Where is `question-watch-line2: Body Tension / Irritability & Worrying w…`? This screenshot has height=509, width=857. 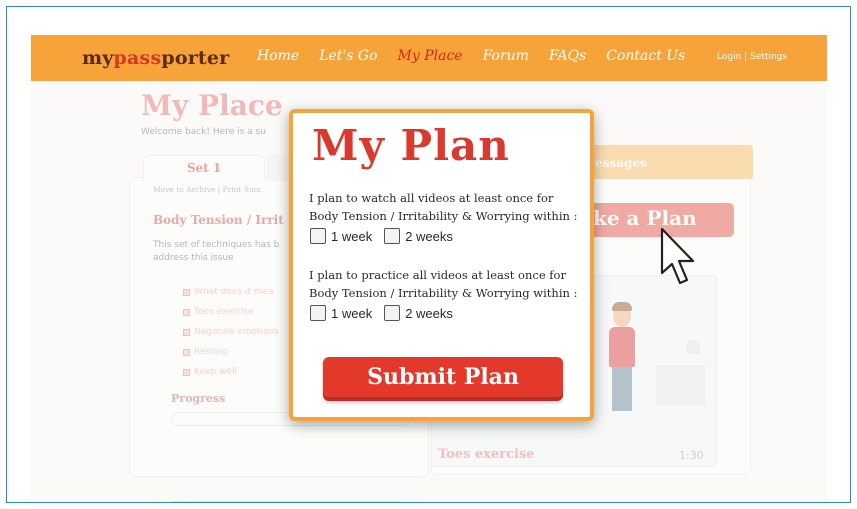 question-watch-line2: Body Tension / Irritability & Worrying w… is located at coordinates (443, 216).